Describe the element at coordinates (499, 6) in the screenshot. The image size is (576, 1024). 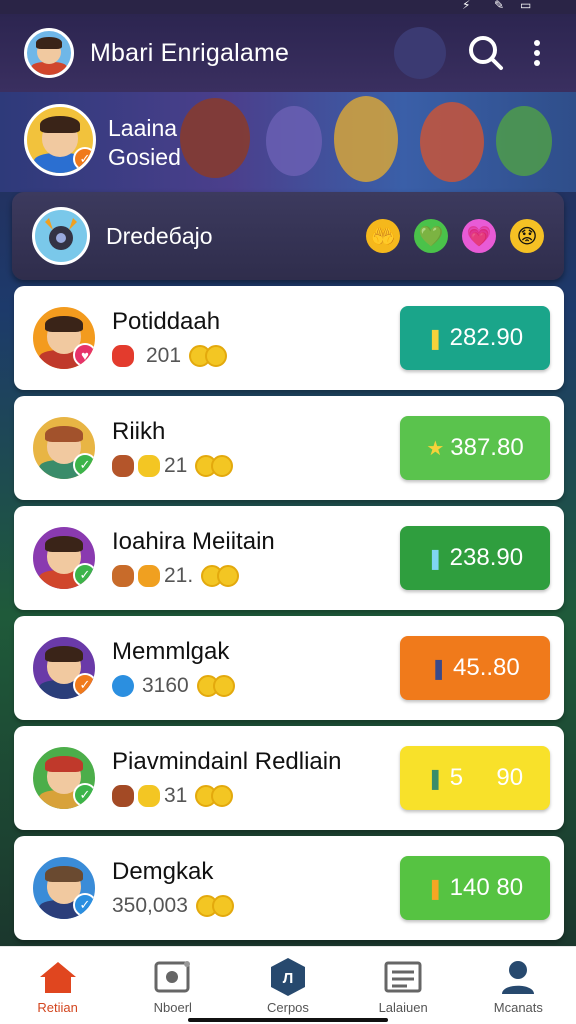
I see `wifi-icon: ✎` at that location.